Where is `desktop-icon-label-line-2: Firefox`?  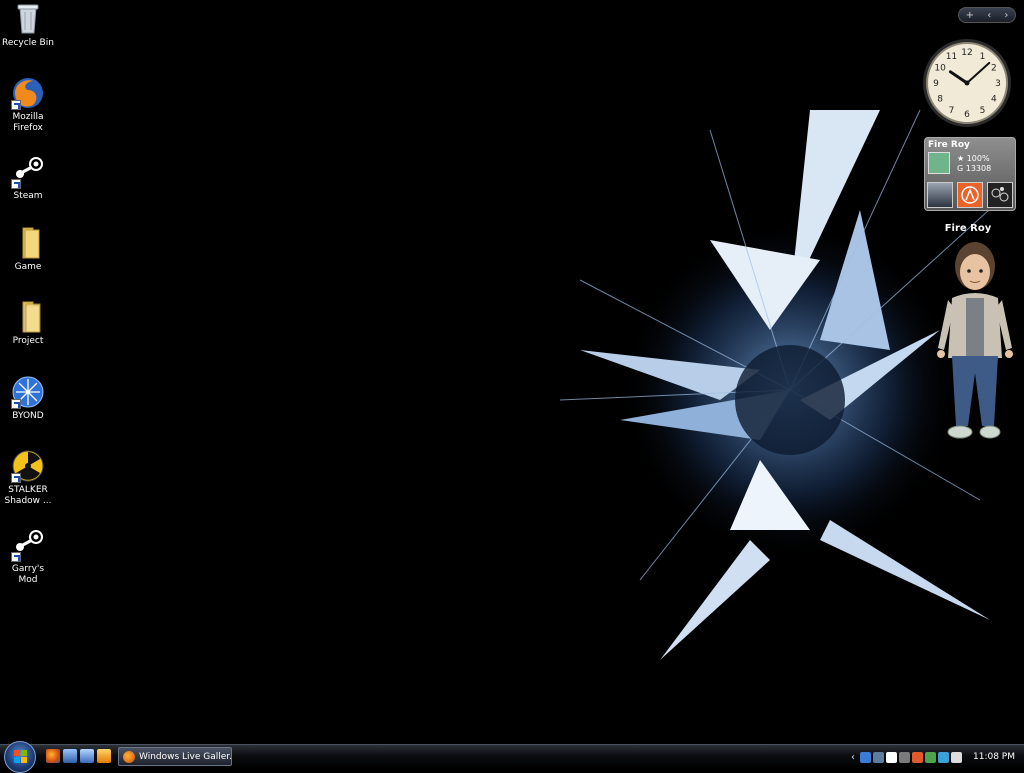
desktop-icon-label-line-2: Firefox is located at coordinates (28, 128).